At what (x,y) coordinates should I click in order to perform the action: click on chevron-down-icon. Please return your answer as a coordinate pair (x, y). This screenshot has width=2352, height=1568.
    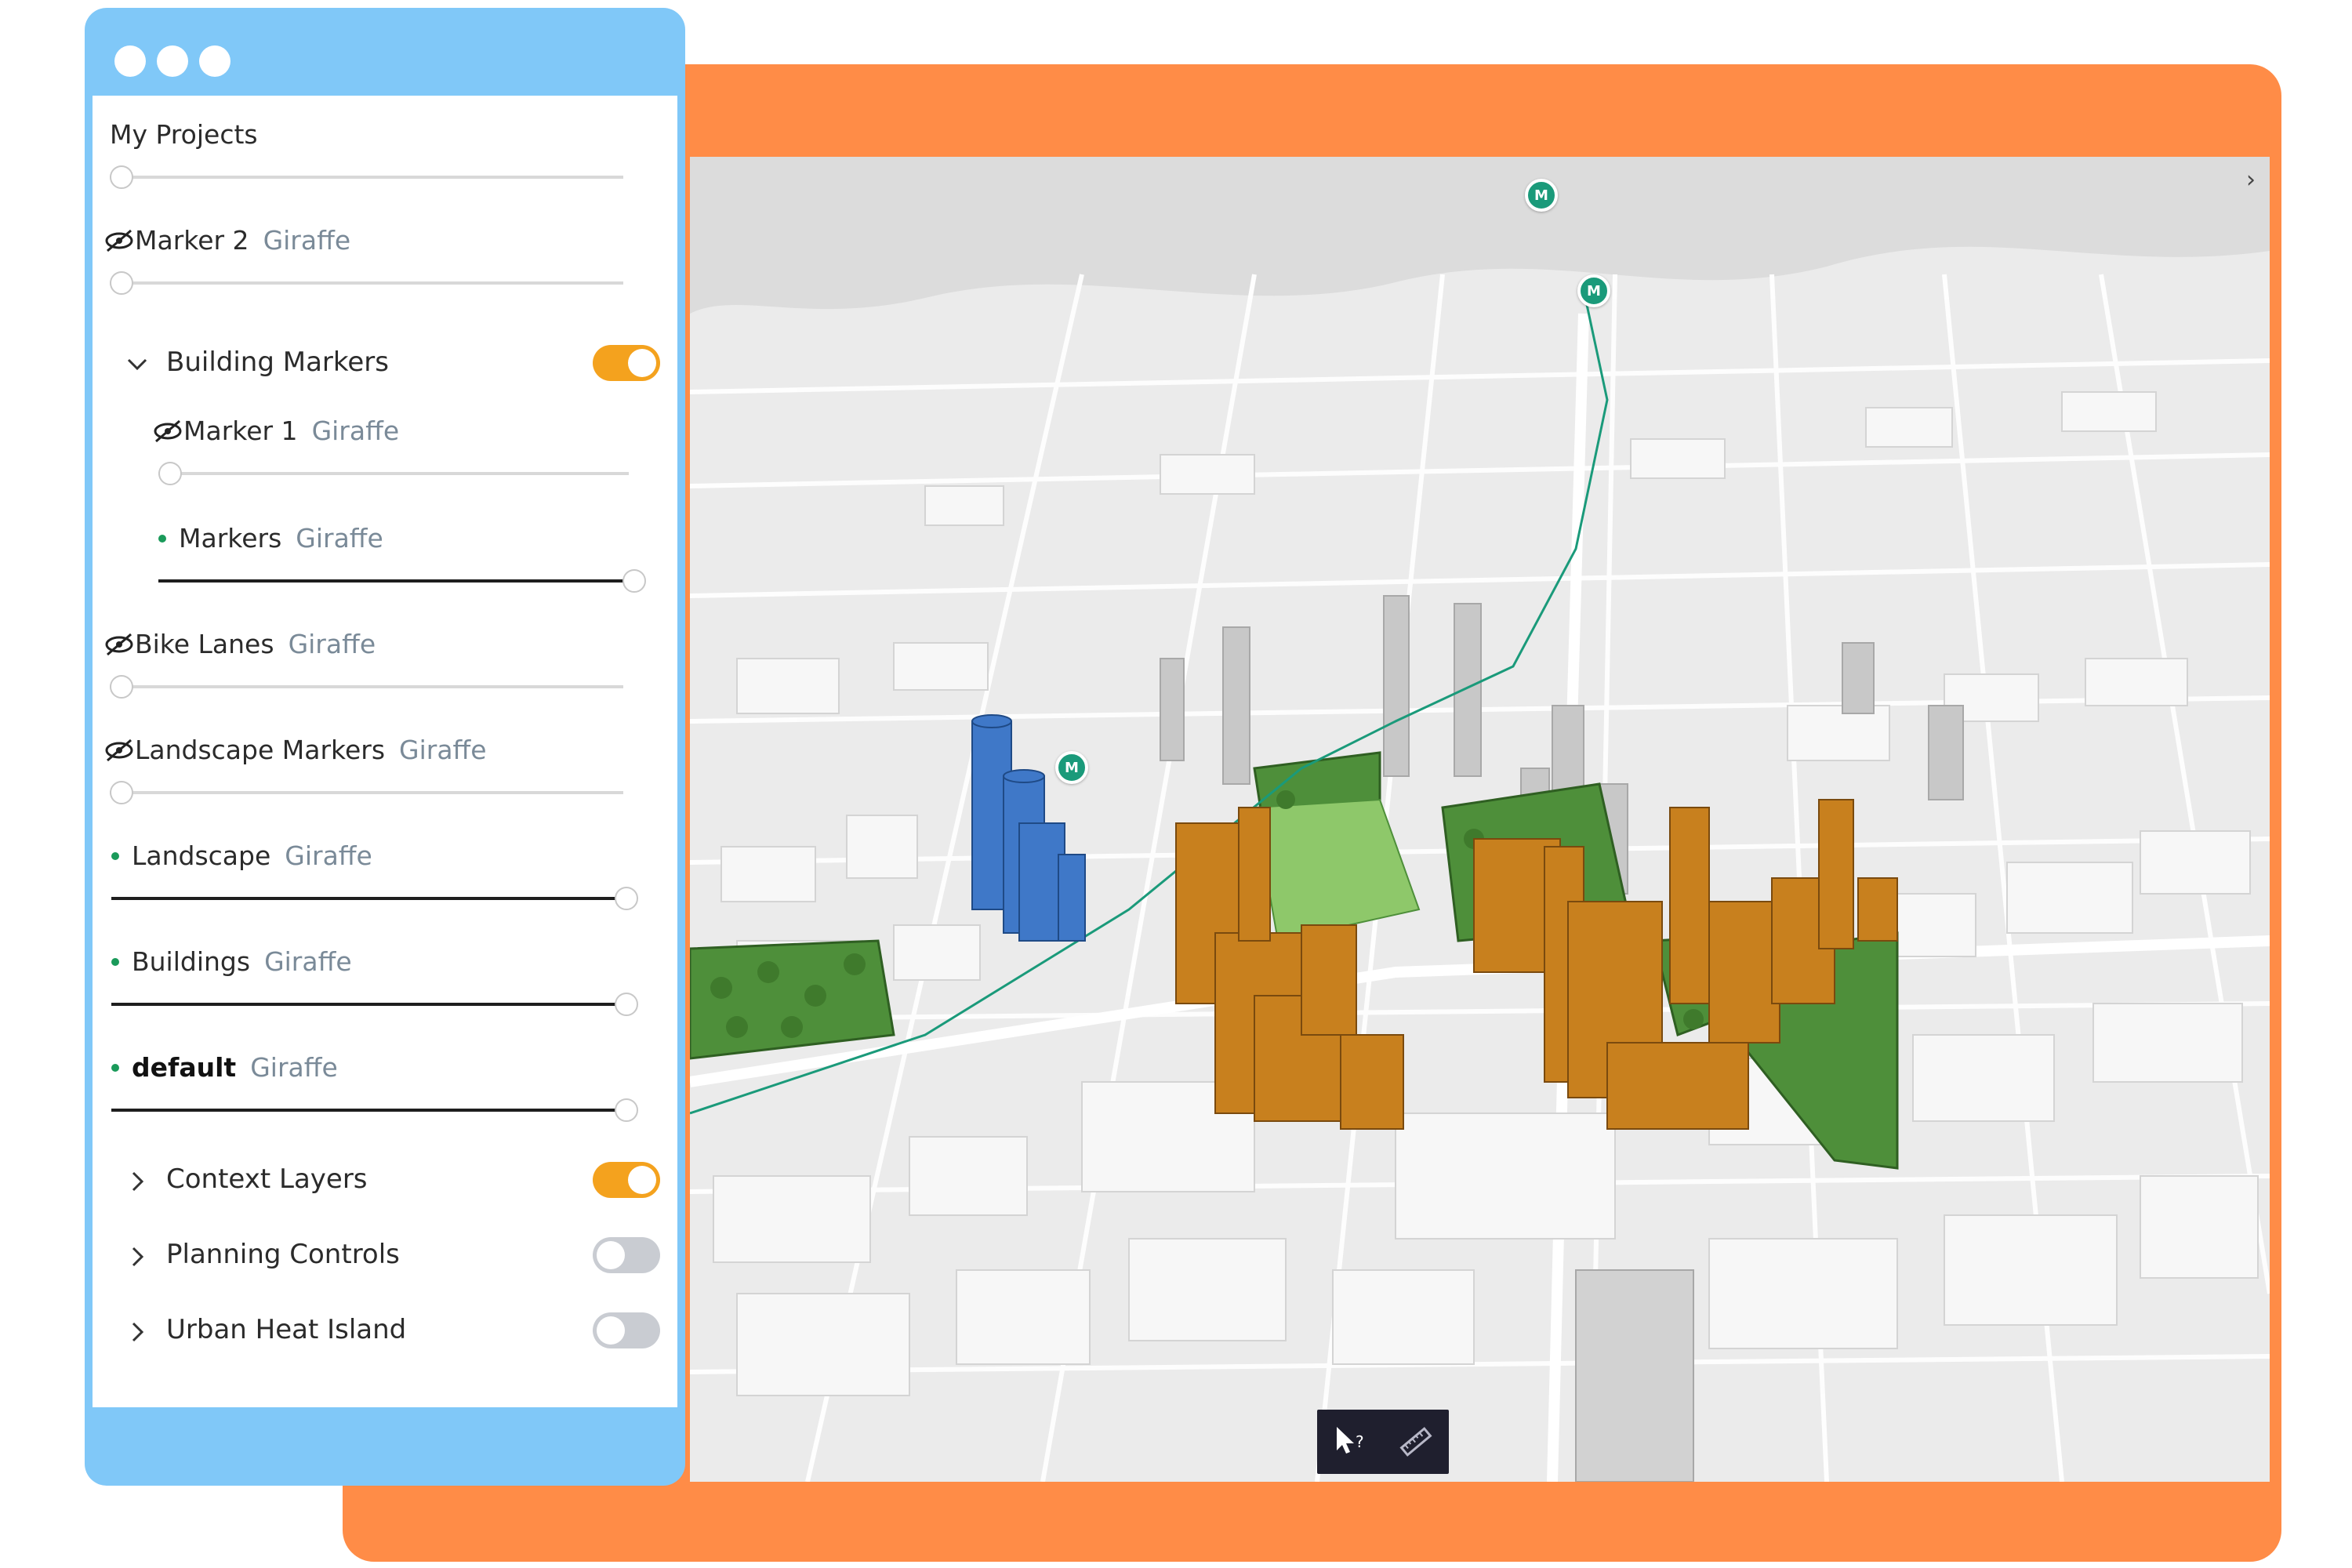
    Looking at the image, I should click on (137, 364).